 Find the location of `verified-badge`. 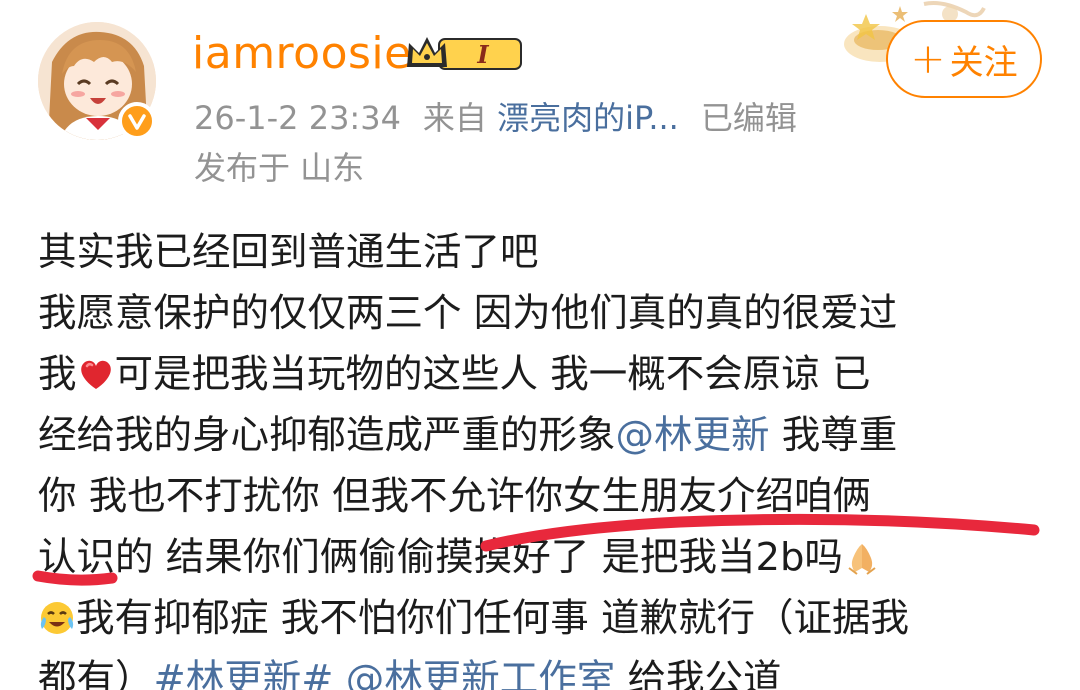

verified-badge is located at coordinates (137, 121).